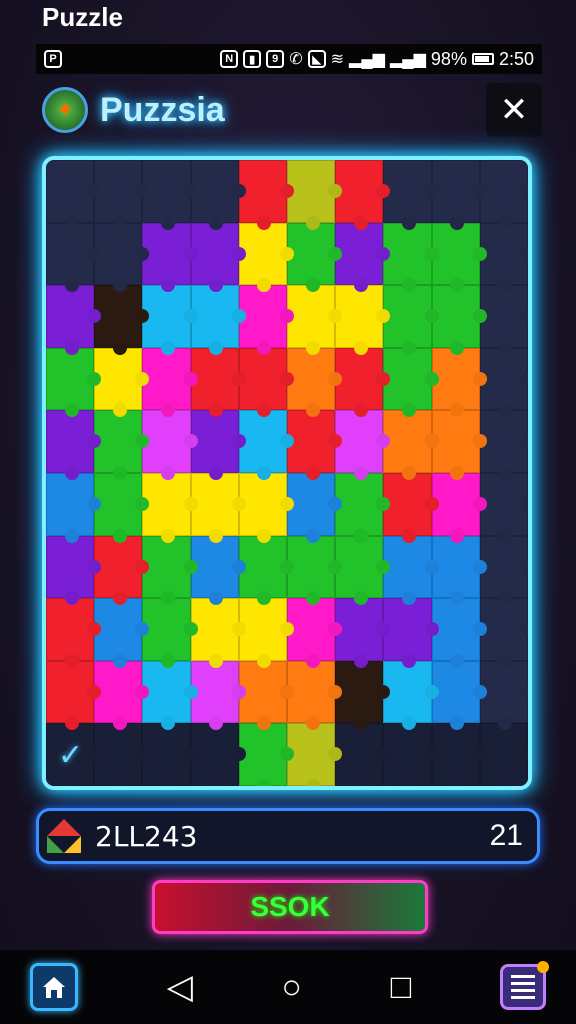 The height and width of the screenshot is (1024, 576). I want to click on menu-button, so click(524, 985).